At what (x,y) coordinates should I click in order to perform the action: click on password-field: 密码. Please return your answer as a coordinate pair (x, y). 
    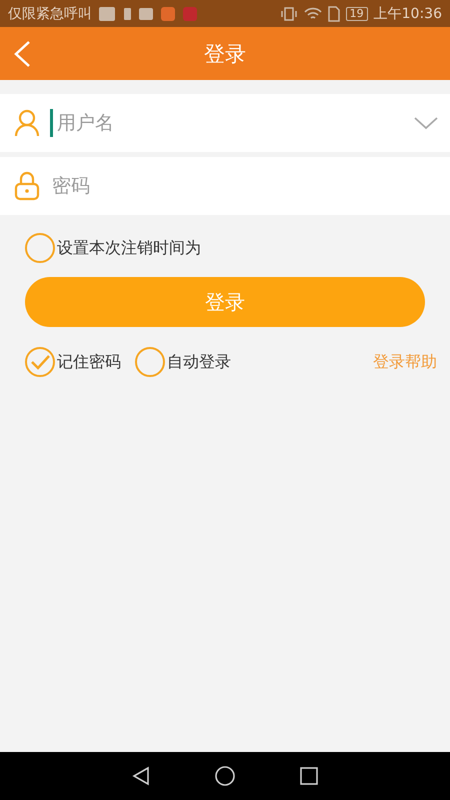
    Looking at the image, I should click on (225, 186).